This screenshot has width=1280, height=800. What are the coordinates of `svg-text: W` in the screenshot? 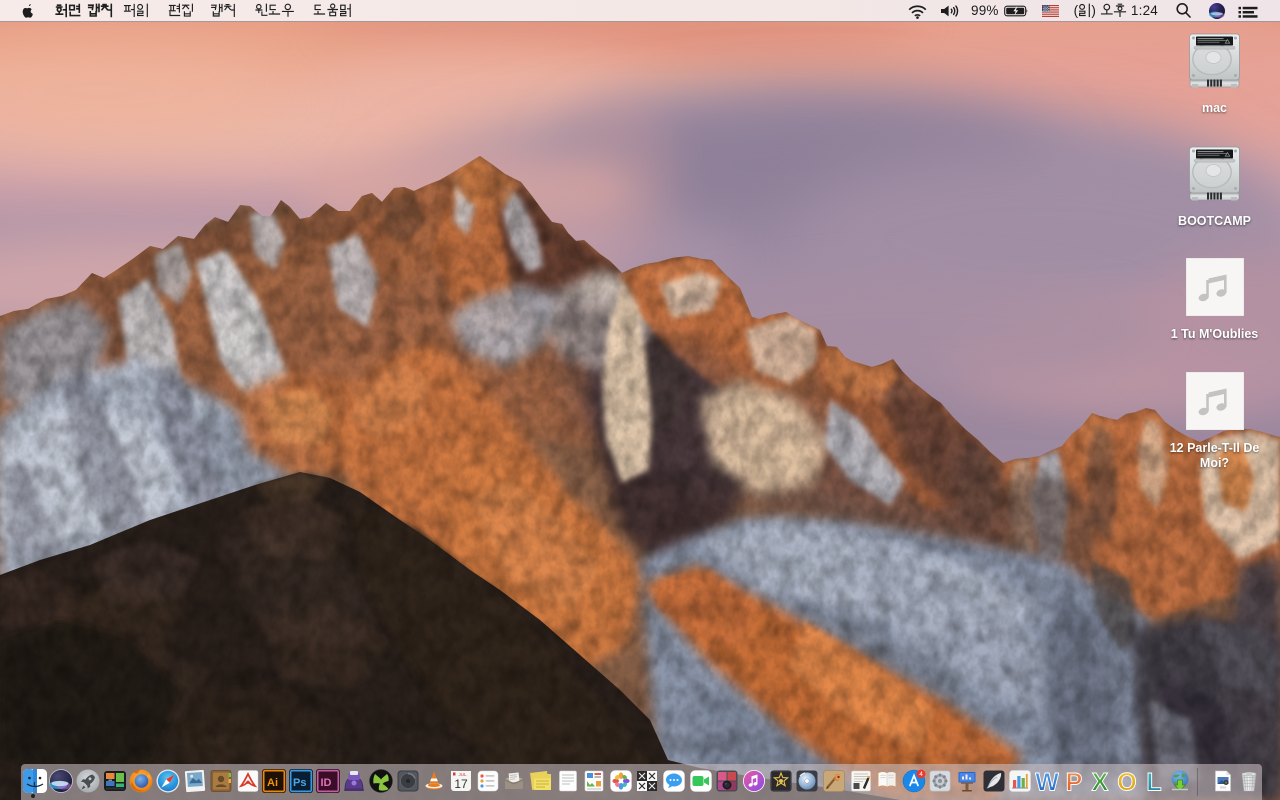 It's located at (1047, 781).